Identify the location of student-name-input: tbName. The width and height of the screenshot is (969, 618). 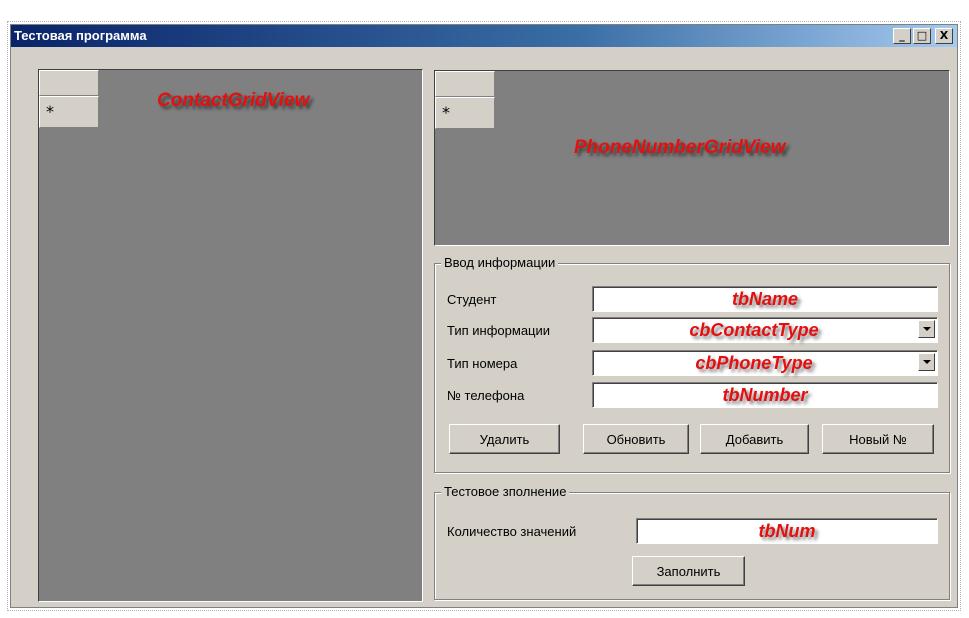
(765, 299).